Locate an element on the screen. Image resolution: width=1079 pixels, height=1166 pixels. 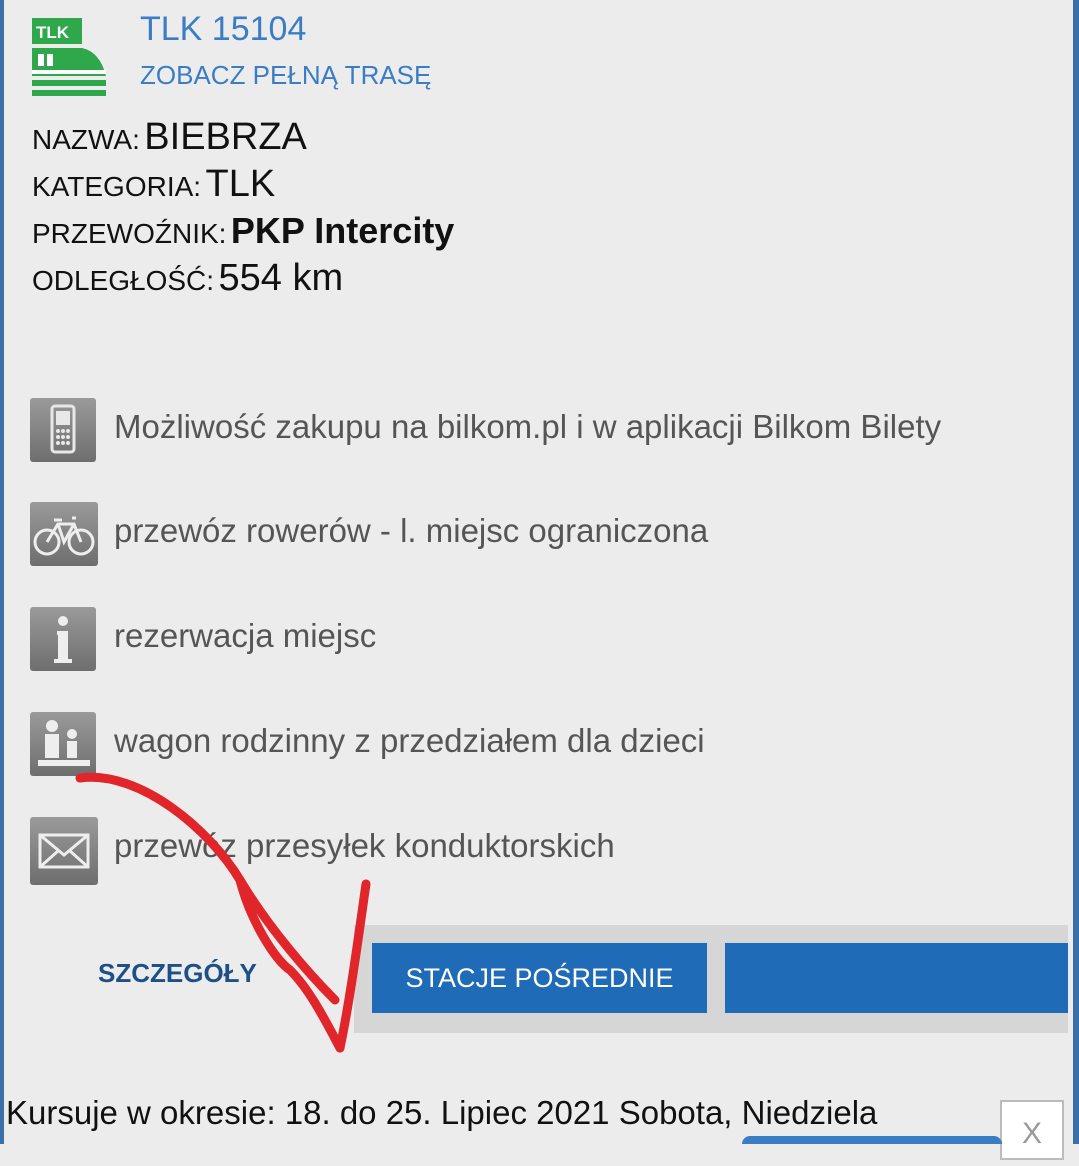
info-name-row: NAZWA: BIEBRZA is located at coordinates (169, 137).